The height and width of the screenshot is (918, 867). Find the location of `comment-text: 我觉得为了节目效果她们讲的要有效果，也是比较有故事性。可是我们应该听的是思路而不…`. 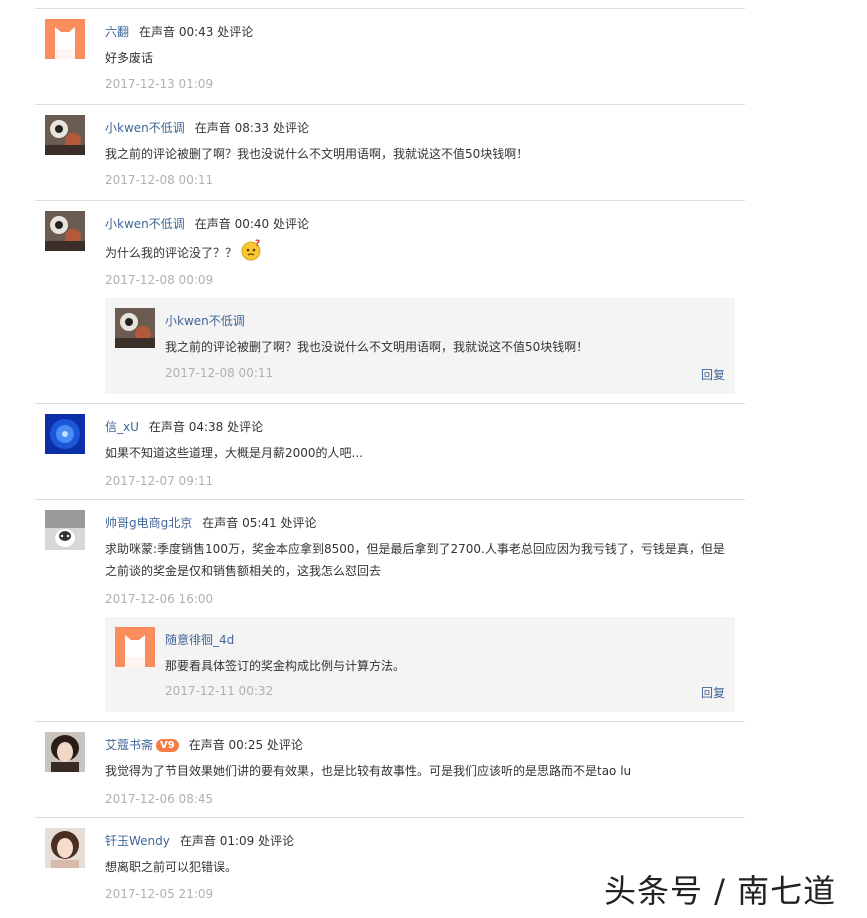

comment-text: 我觉得为了节目效果她们讲的要有效果，也是比较有故事性。可是我们应该听的是思路而不… is located at coordinates (368, 771).